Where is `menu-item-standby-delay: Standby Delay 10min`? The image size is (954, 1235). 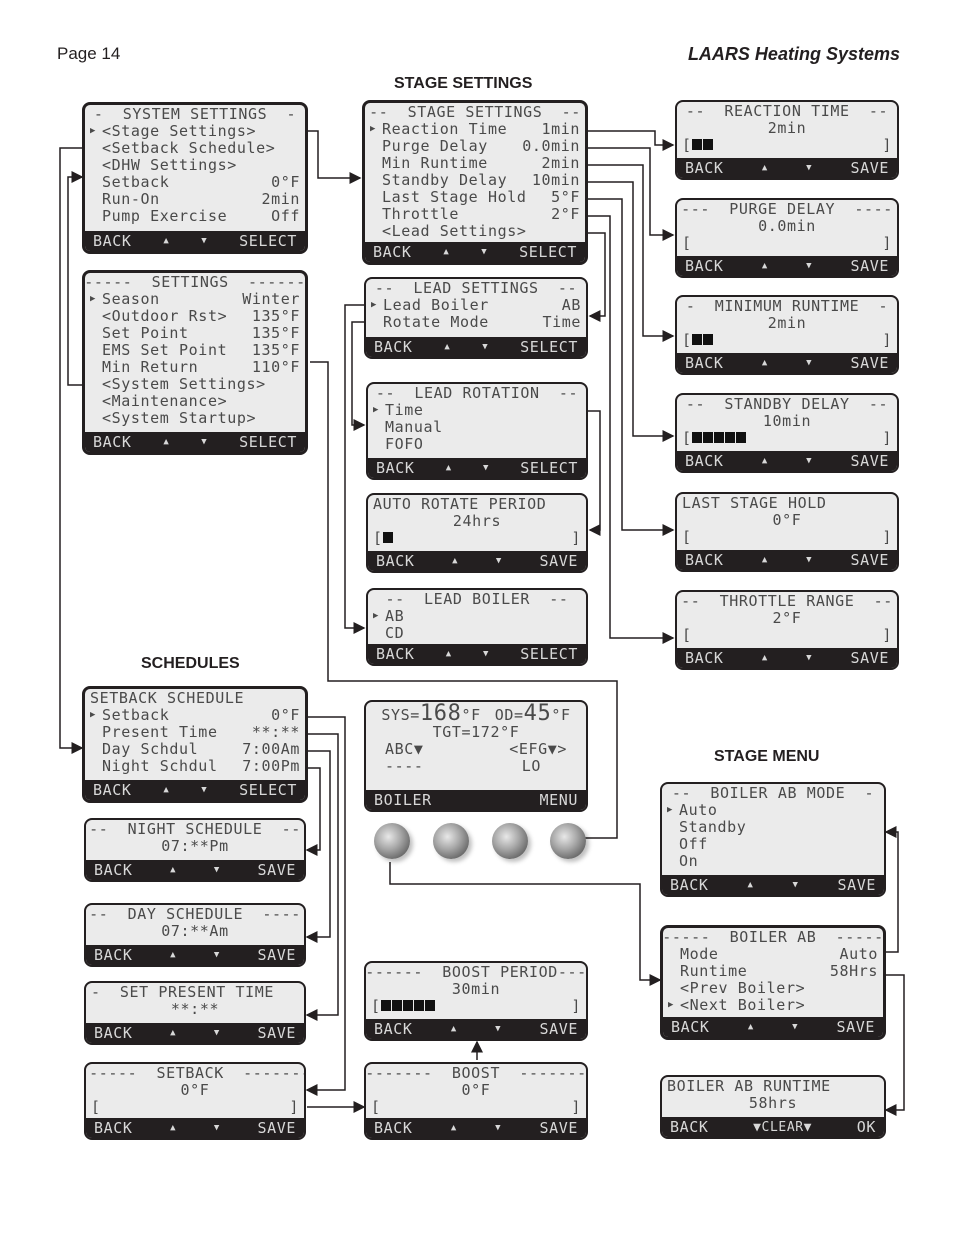 menu-item-standby-delay: Standby Delay 10min is located at coordinates (475, 180).